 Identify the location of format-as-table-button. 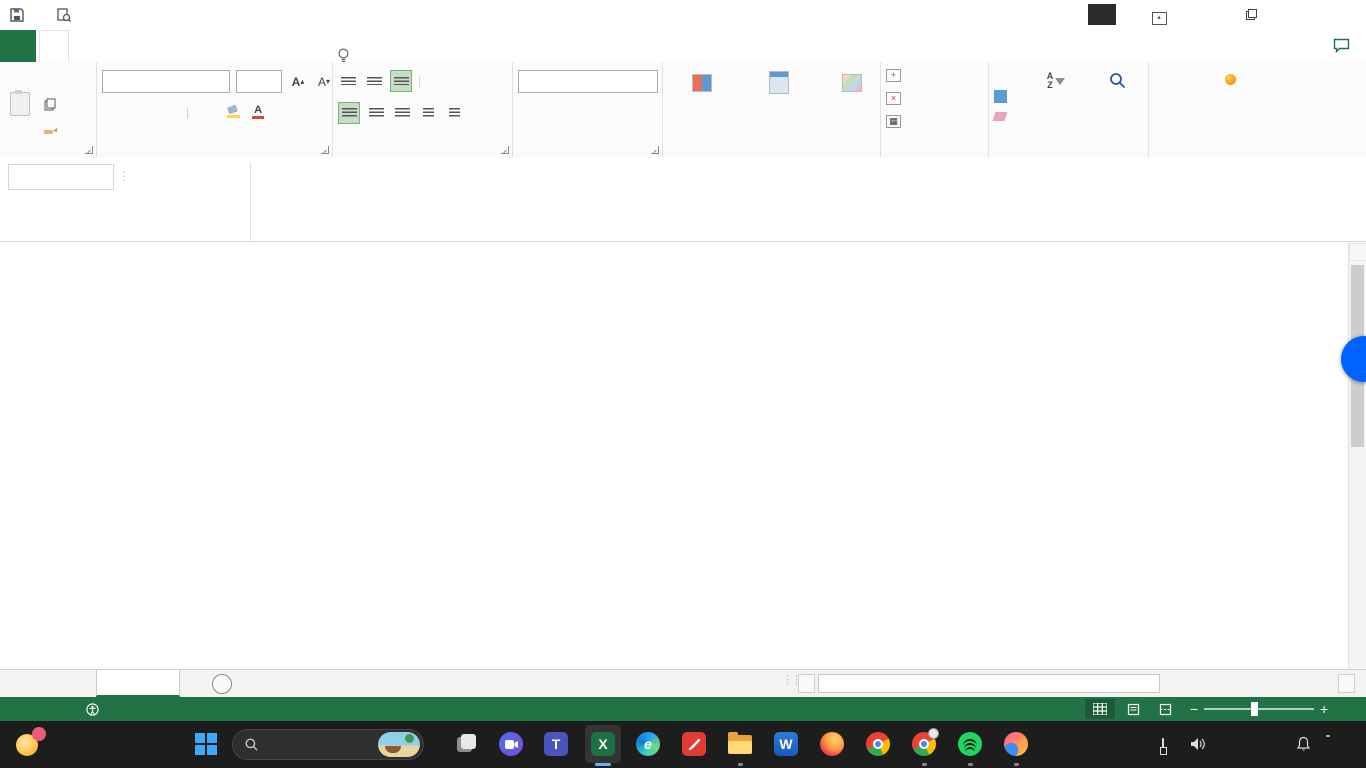
(779, 84).